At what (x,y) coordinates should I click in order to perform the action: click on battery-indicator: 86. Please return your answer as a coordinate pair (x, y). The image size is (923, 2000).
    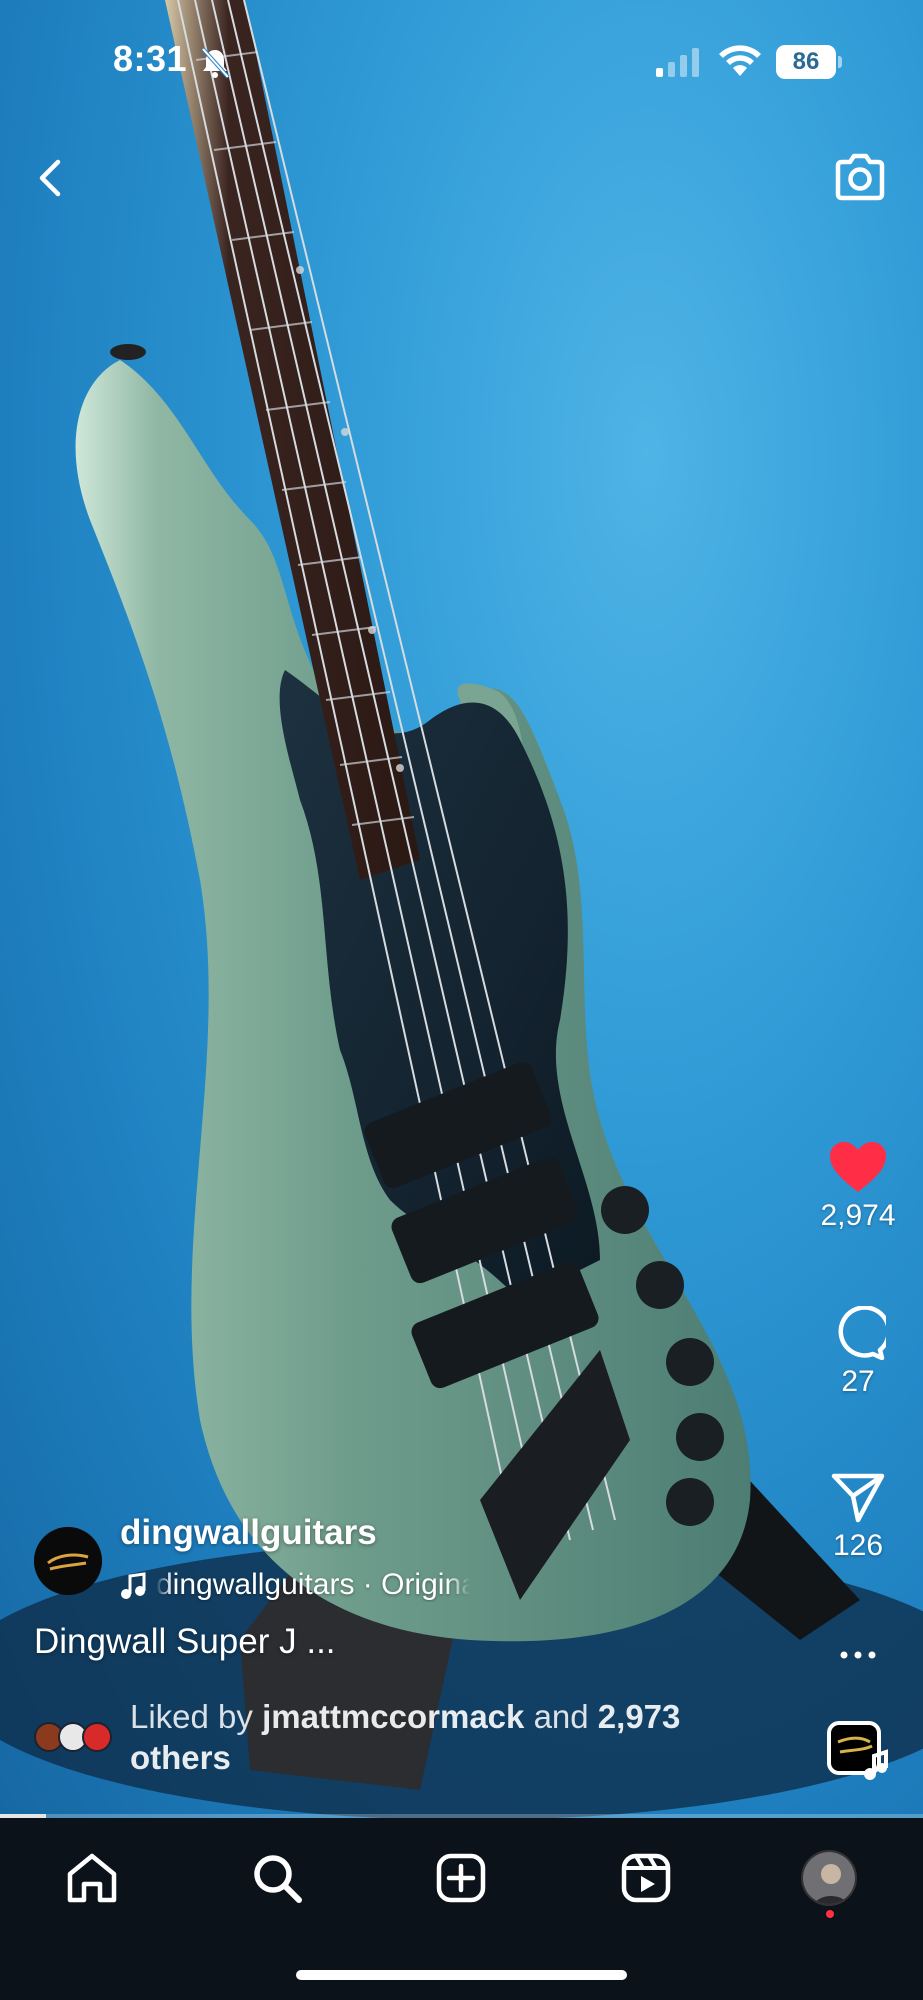
    Looking at the image, I should click on (809, 62).